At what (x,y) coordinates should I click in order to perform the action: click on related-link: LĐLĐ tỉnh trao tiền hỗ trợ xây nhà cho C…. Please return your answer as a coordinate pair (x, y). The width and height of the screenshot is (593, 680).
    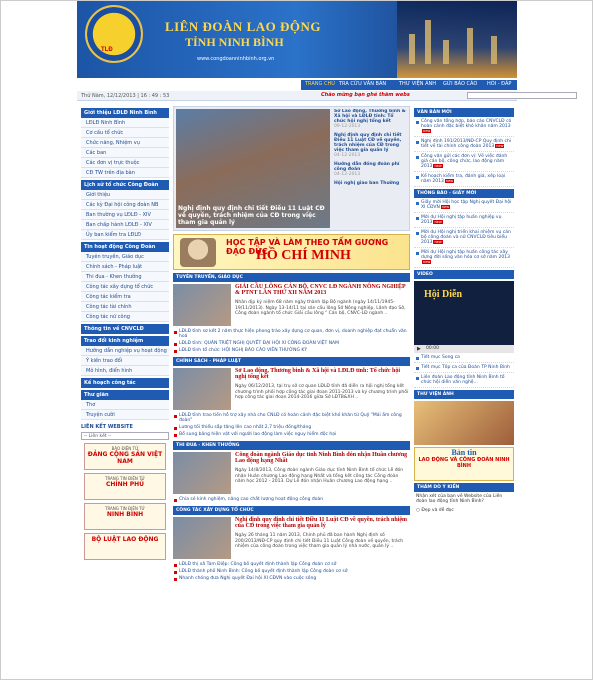
    Looking at the image, I should click on (291, 418).